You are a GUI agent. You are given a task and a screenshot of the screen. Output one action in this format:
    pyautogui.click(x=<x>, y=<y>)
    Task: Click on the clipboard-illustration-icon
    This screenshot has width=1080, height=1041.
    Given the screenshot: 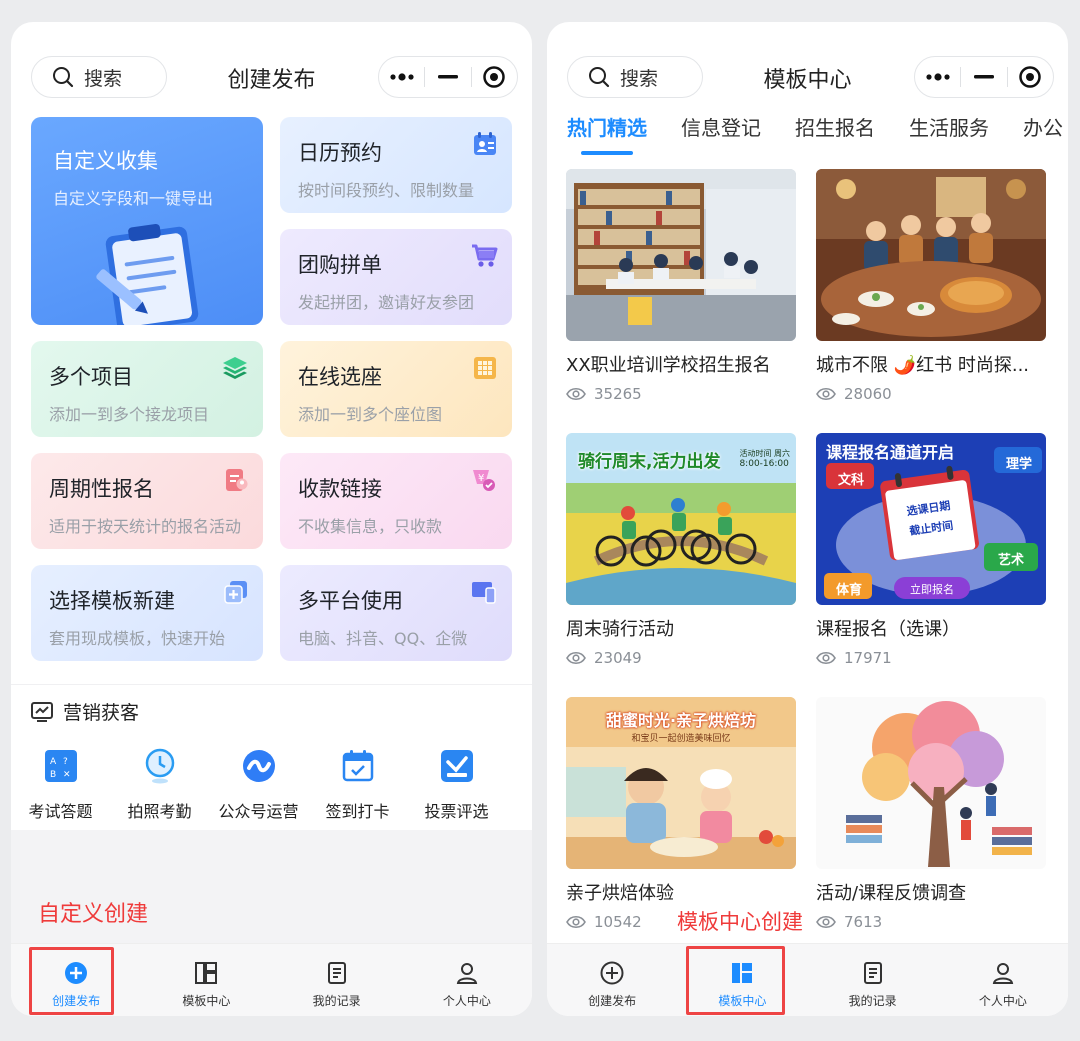 What is the action you would take?
    pyautogui.click(x=147, y=274)
    